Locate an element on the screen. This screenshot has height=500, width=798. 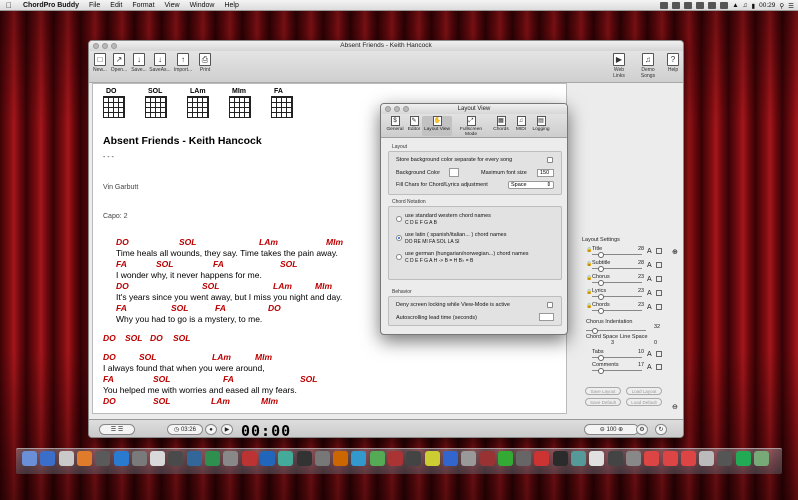
menu-window: Window is located at coordinates (202, 5).